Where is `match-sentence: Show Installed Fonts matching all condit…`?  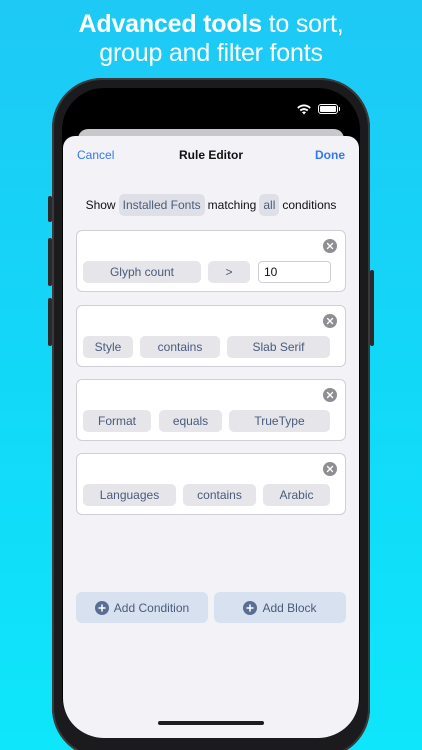
match-sentence: Show Installed Fonts matching all condit… is located at coordinates (211, 205).